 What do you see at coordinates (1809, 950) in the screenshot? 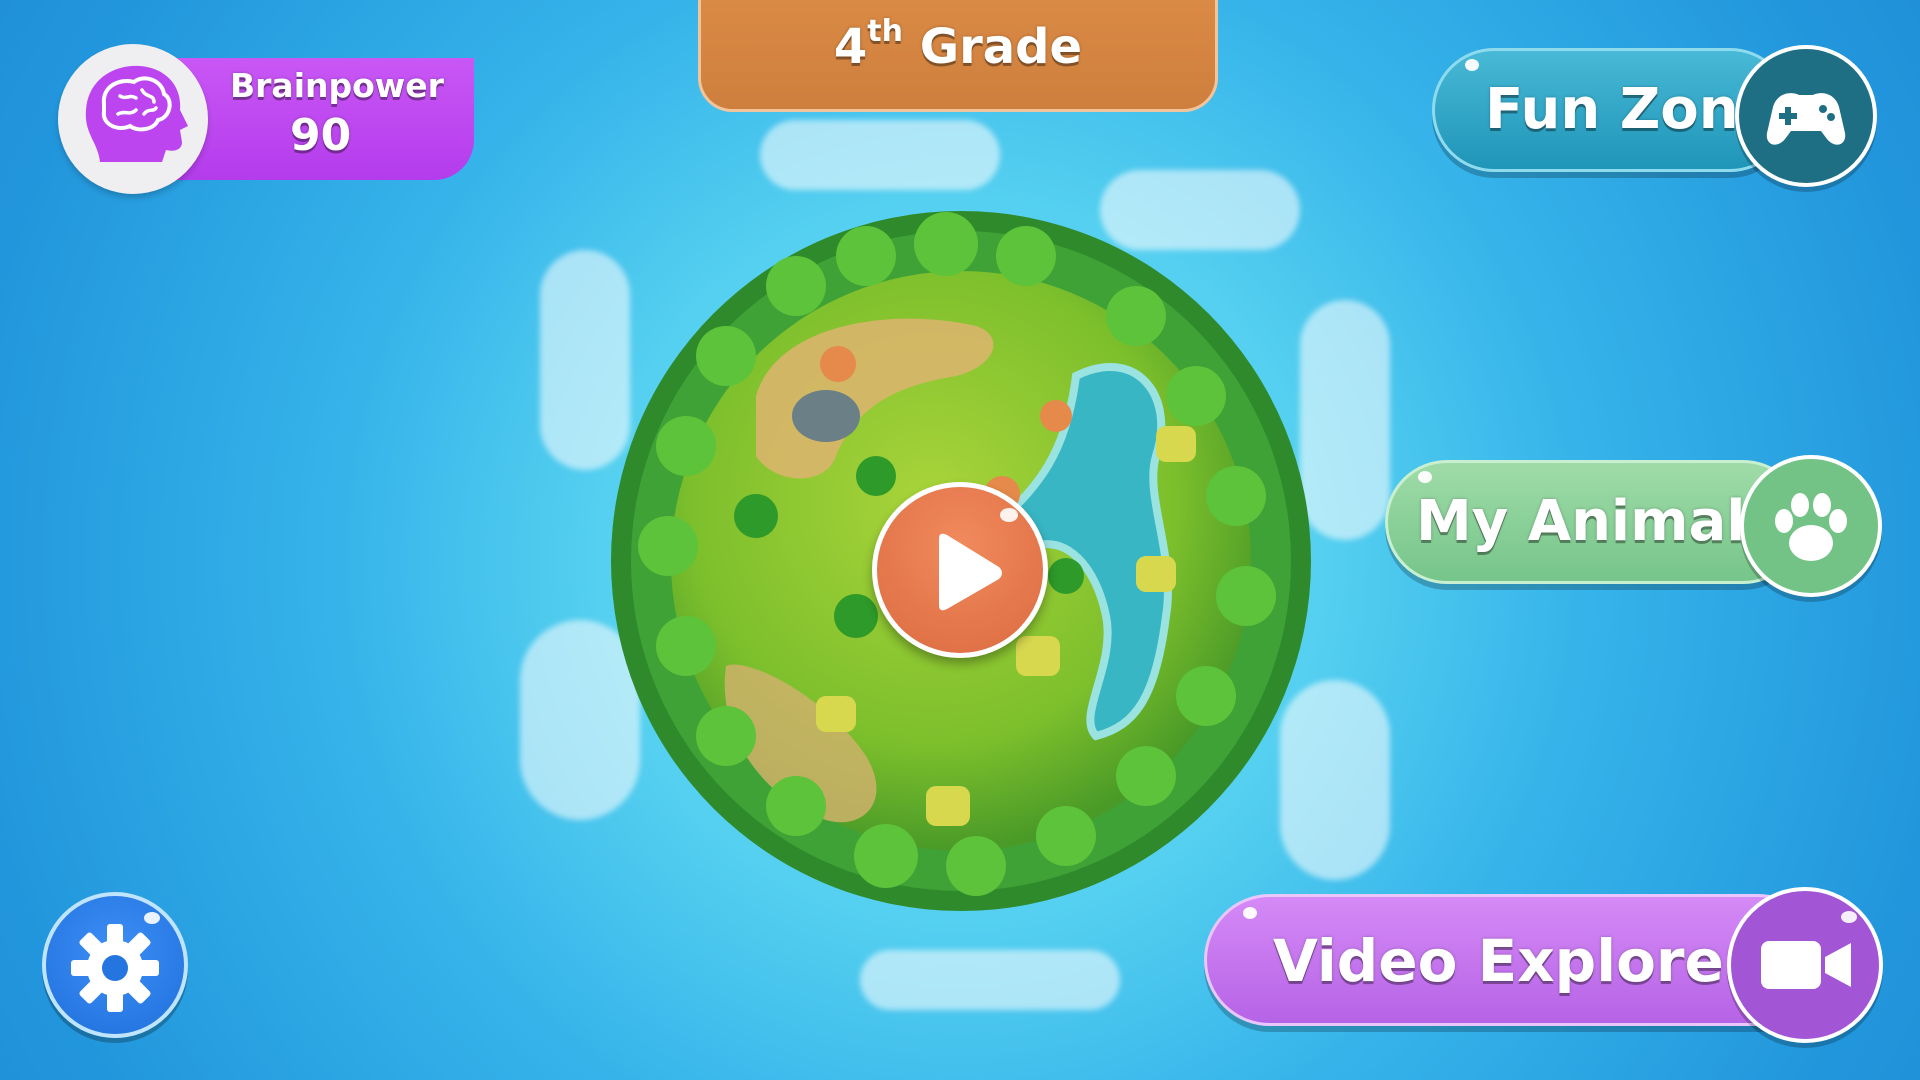
I see `video-camera-icon` at bounding box center [1809, 950].